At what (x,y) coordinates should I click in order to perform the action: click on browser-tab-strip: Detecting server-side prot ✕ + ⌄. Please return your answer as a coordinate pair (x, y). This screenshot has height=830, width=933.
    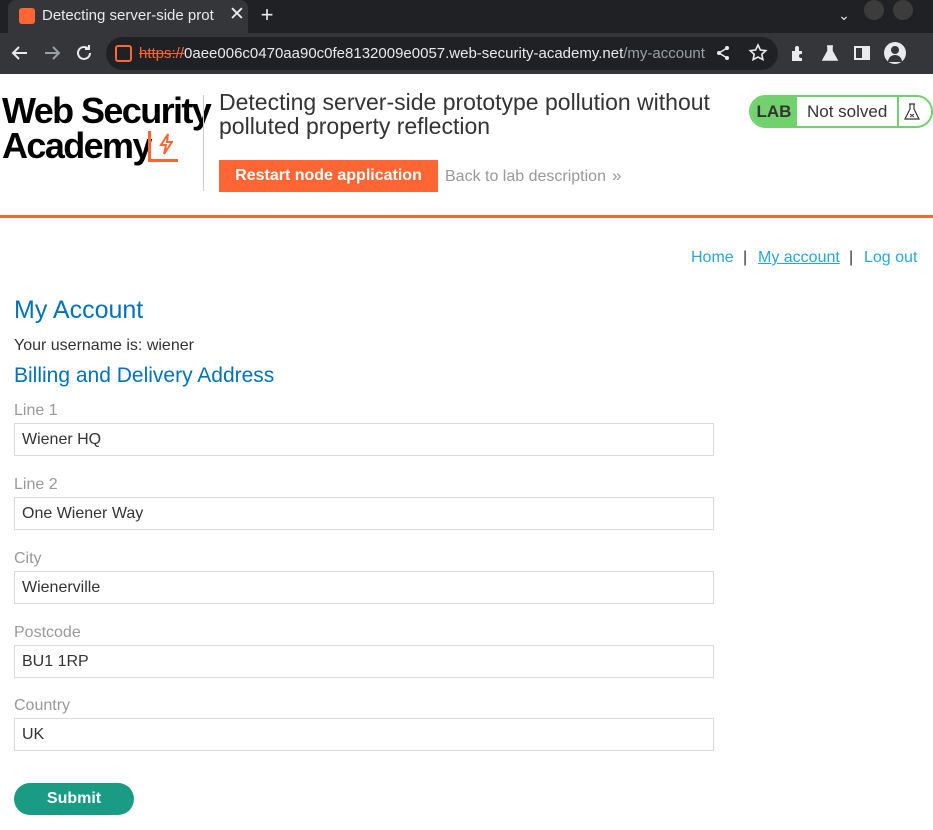
    Looking at the image, I should click on (466, 16).